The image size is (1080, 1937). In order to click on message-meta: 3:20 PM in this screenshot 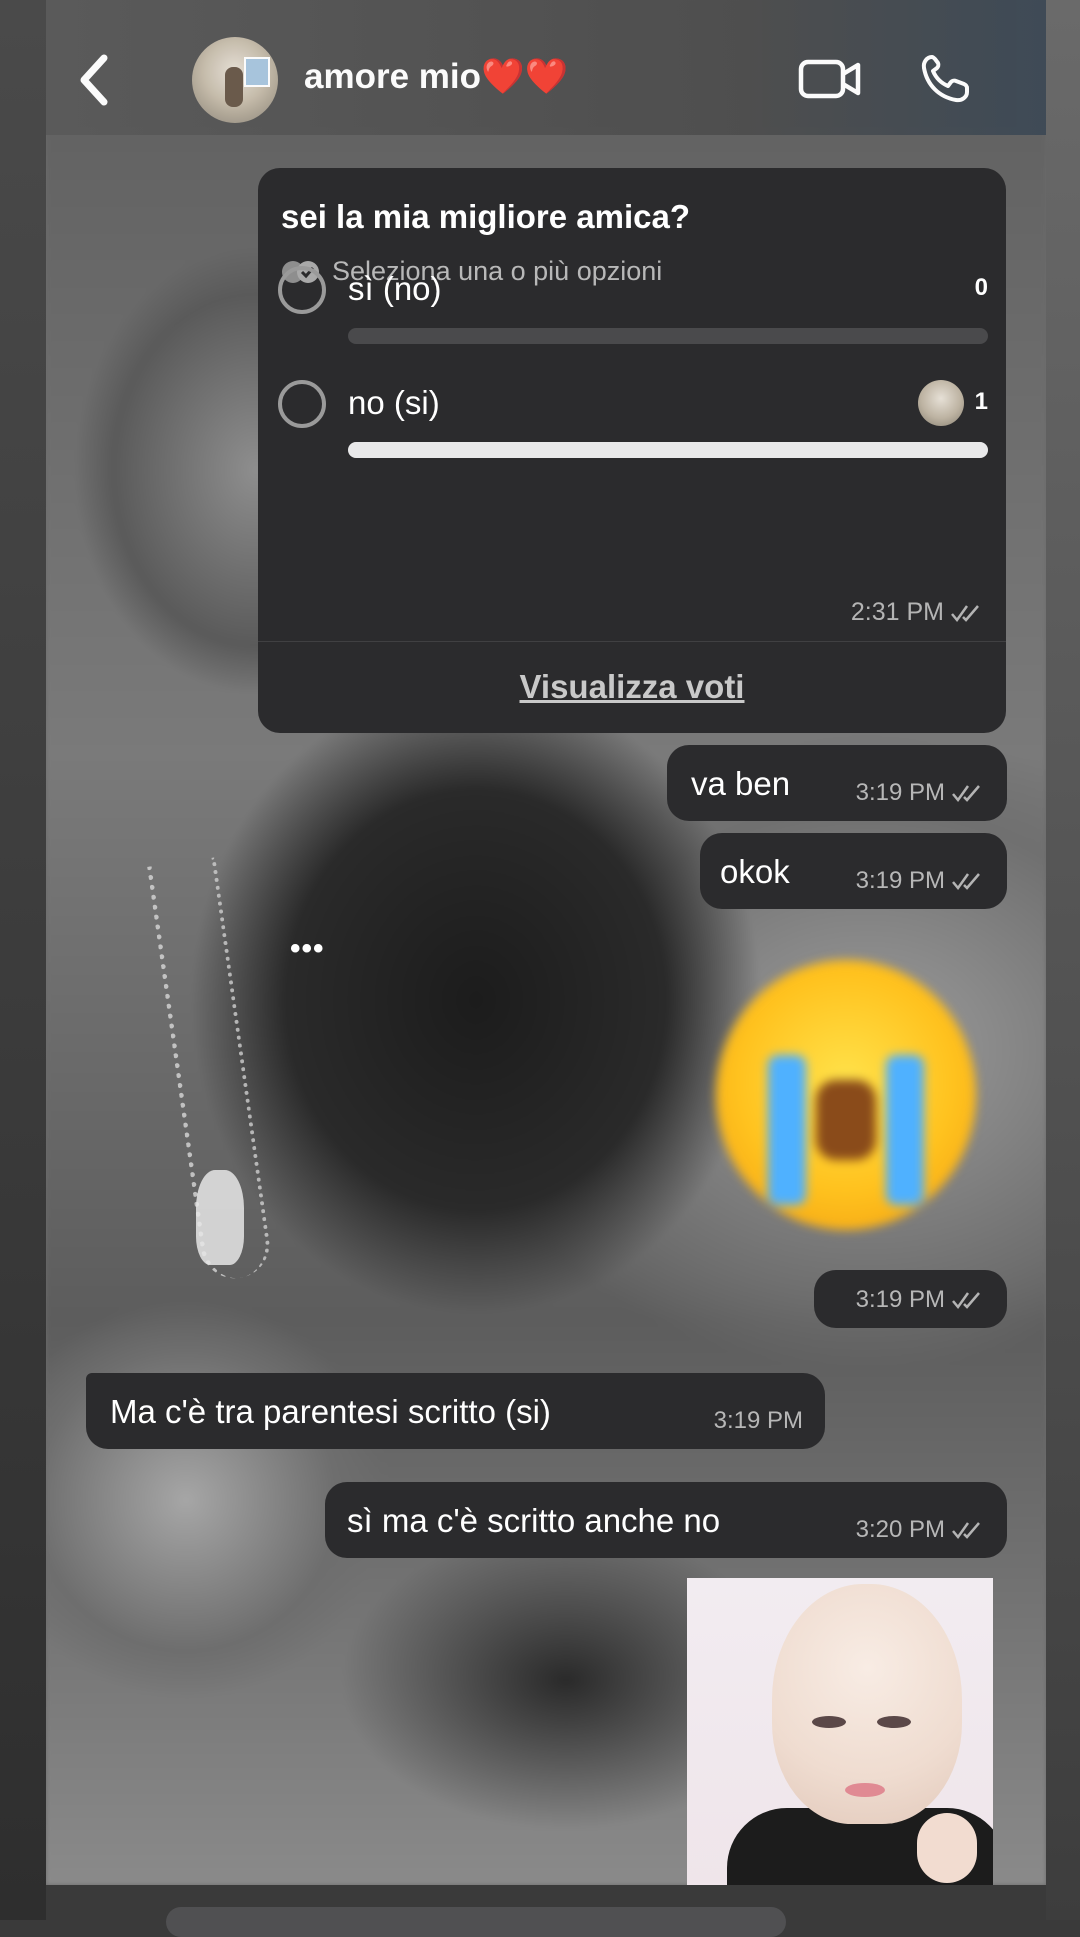, I will do `click(920, 1530)`.